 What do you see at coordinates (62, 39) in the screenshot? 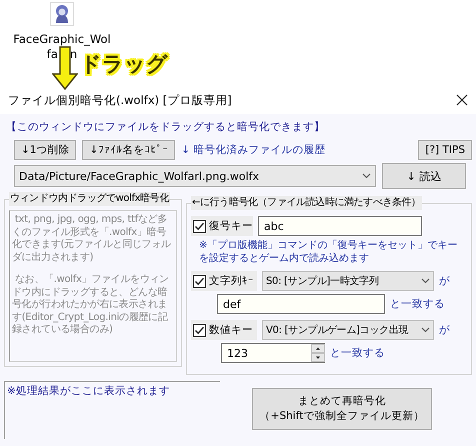
I see `file-name-label: FaceGraphic_Wol` at bounding box center [62, 39].